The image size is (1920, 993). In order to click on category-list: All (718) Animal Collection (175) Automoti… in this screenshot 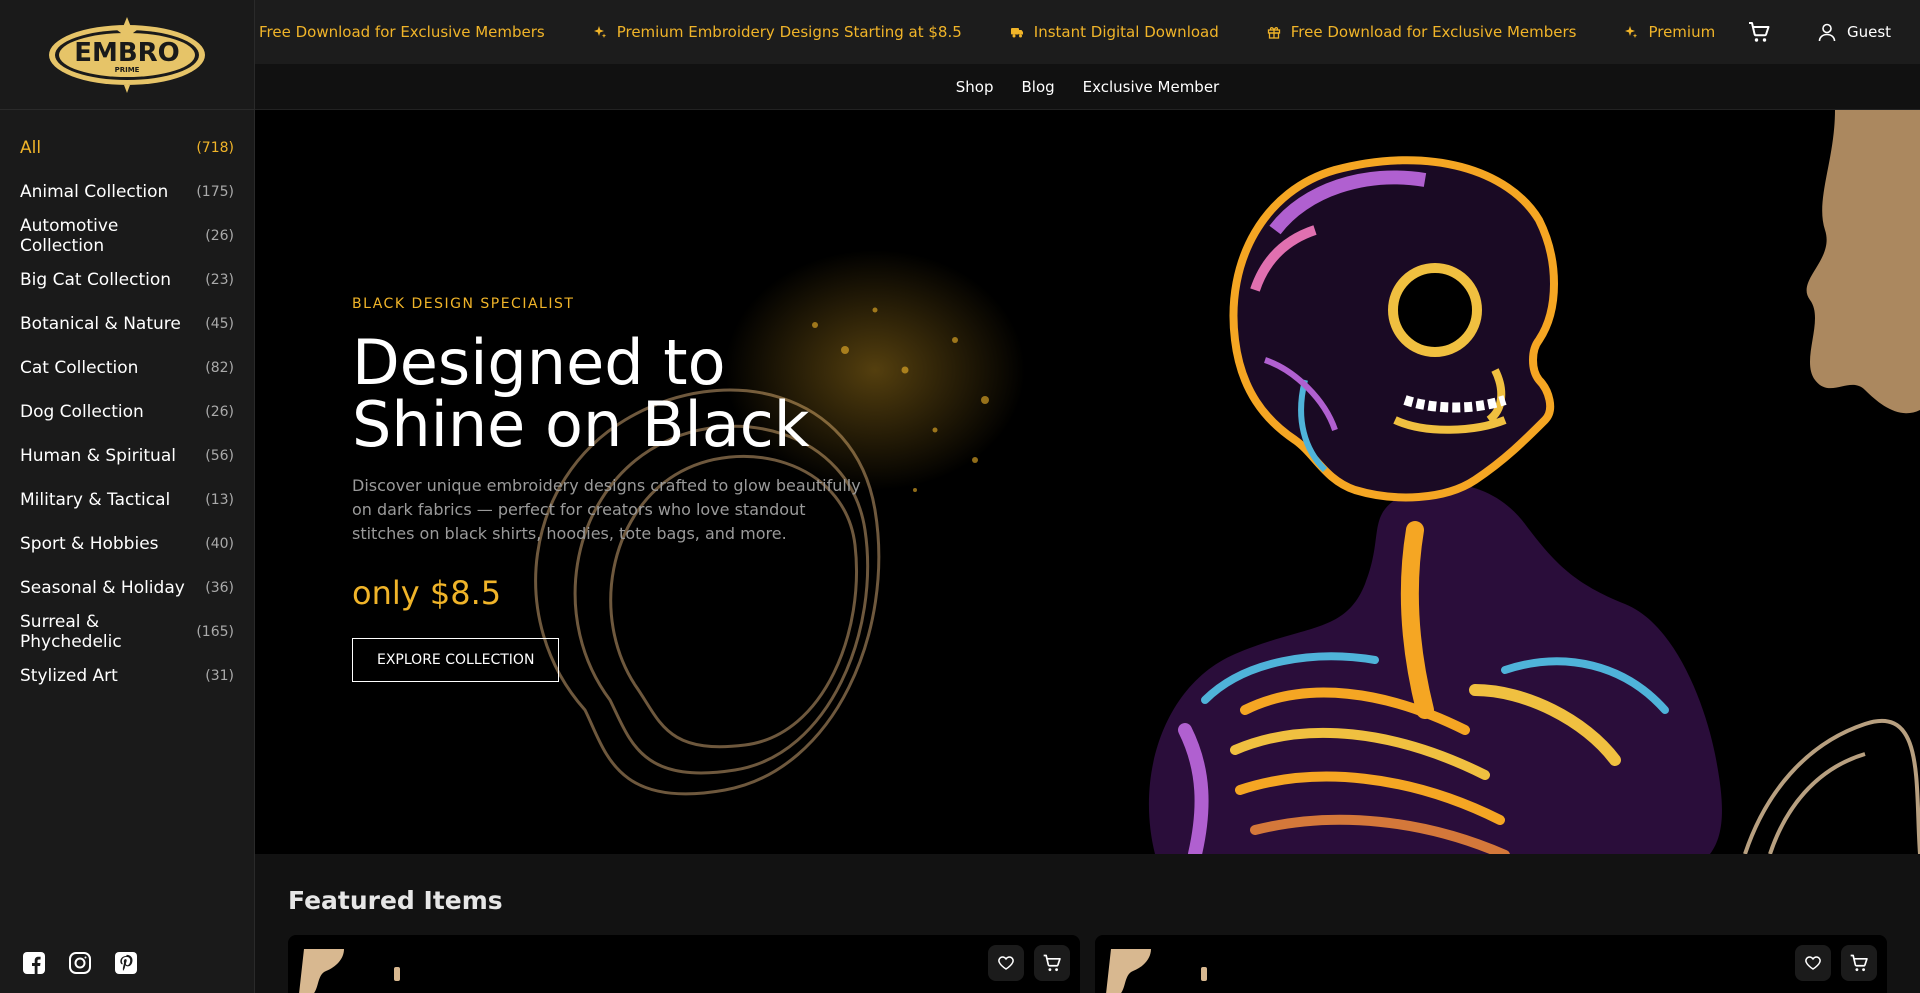, I will do `click(127, 404)`.